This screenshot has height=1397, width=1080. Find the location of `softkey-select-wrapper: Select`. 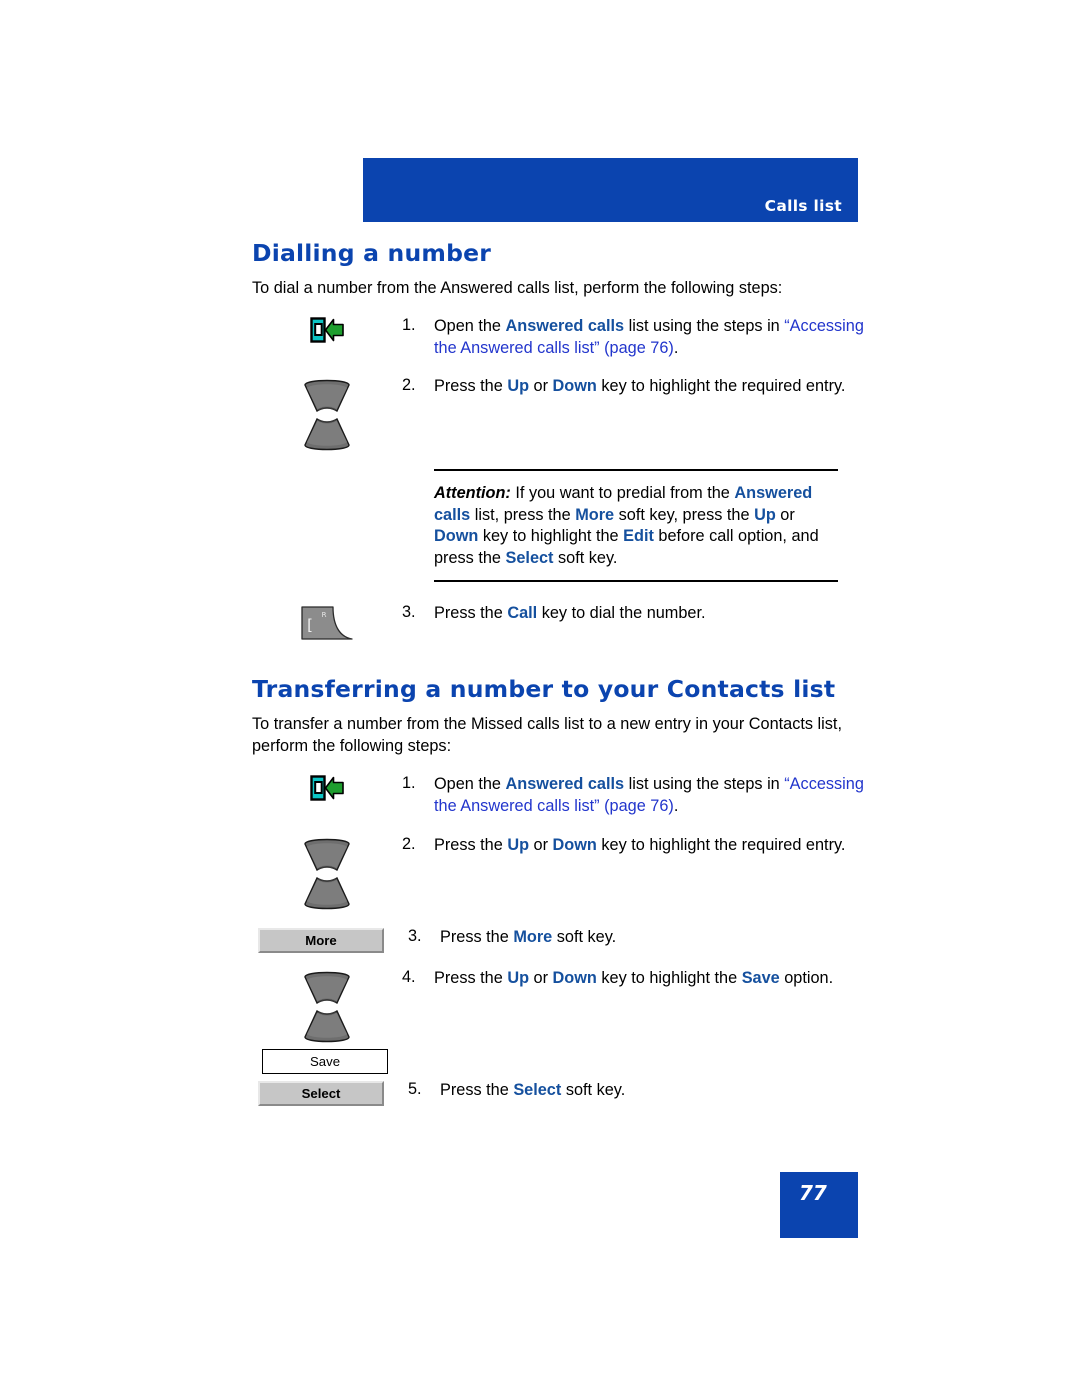

softkey-select-wrapper: Select is located at coordinates (330, 1092).